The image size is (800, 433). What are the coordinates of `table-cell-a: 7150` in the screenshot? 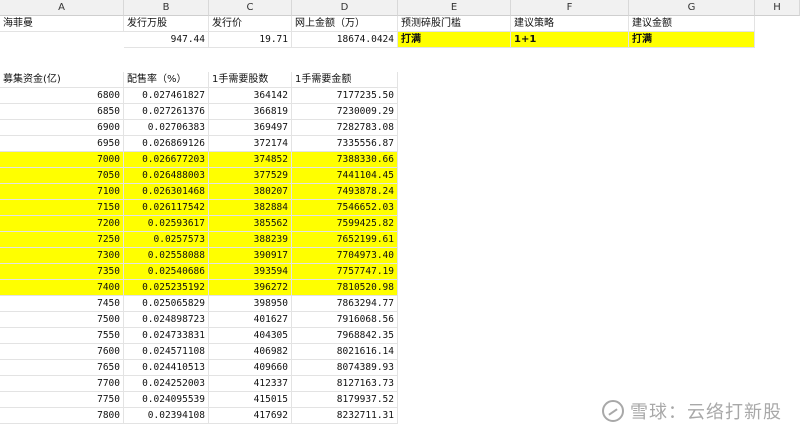 It's located at (62, 208).